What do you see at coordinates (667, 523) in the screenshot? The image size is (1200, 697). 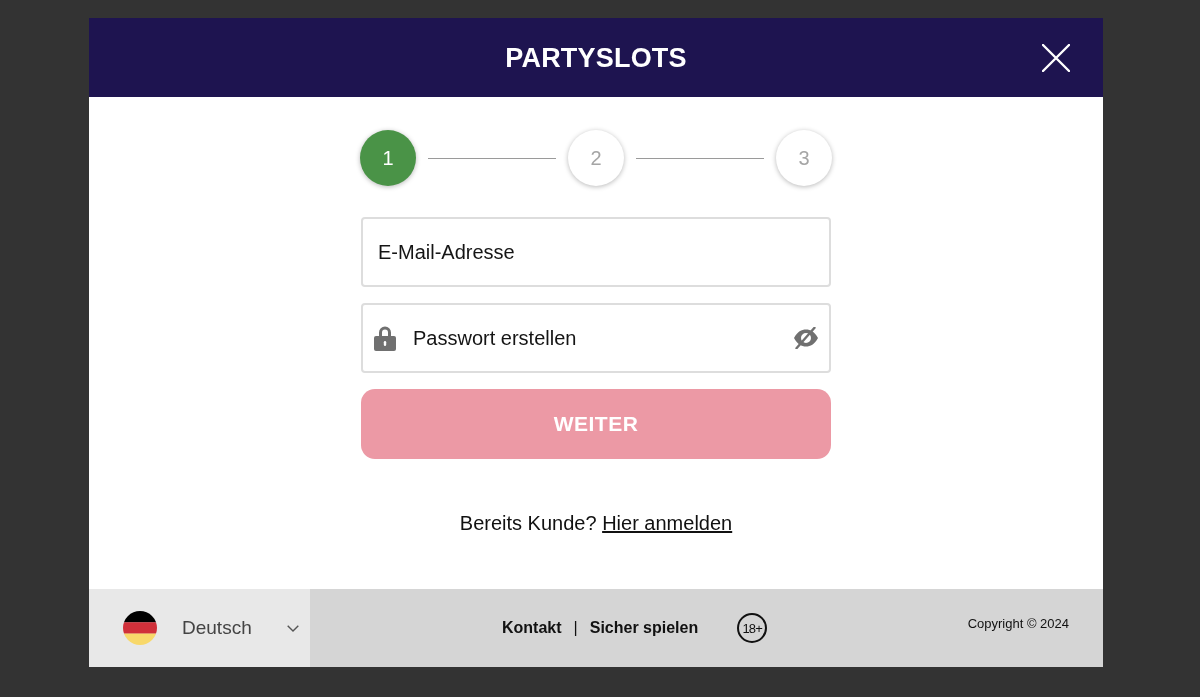 I see `login-link: Hier anmelden` at bounding box center [667, 523].